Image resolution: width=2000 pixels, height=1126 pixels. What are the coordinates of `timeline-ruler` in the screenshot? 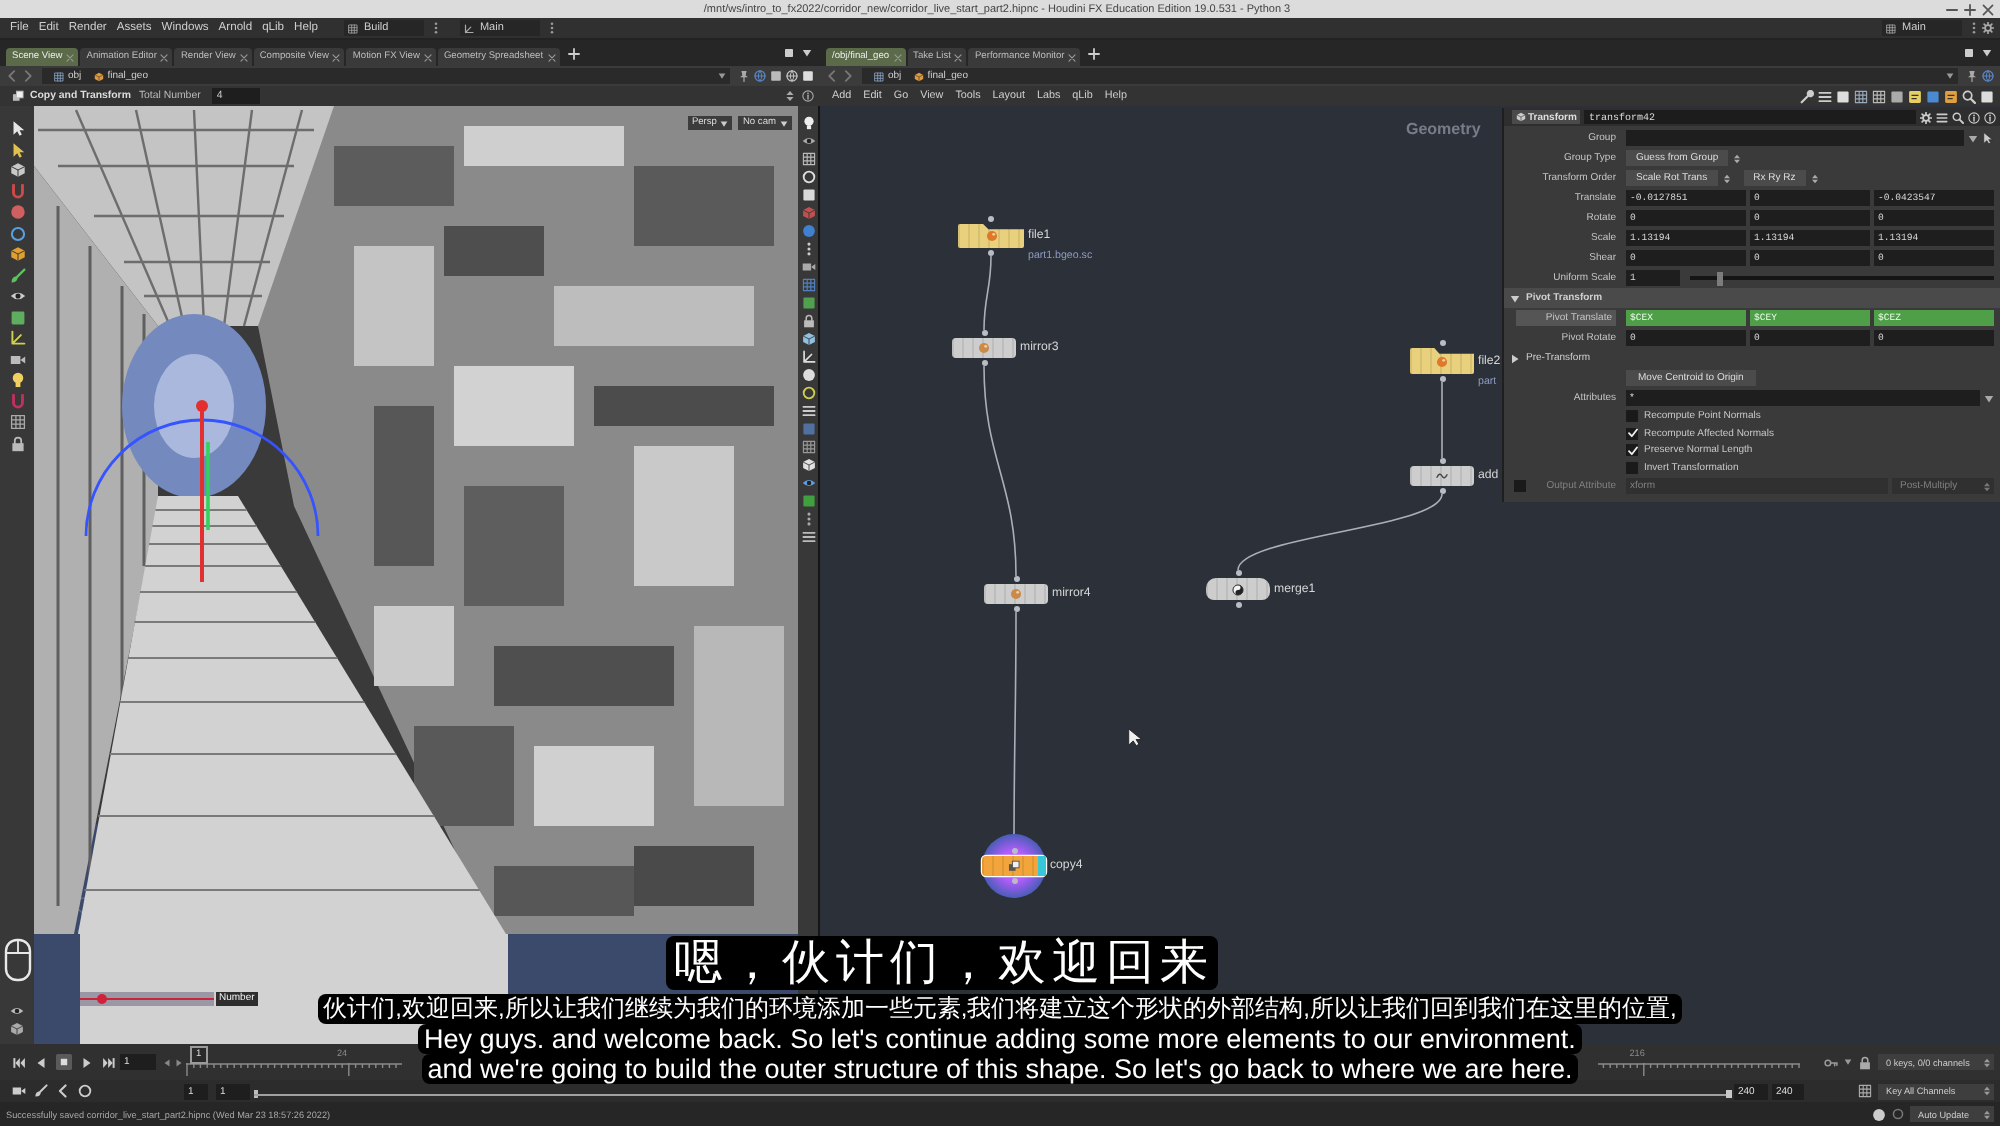 It's located at (294, 1070).